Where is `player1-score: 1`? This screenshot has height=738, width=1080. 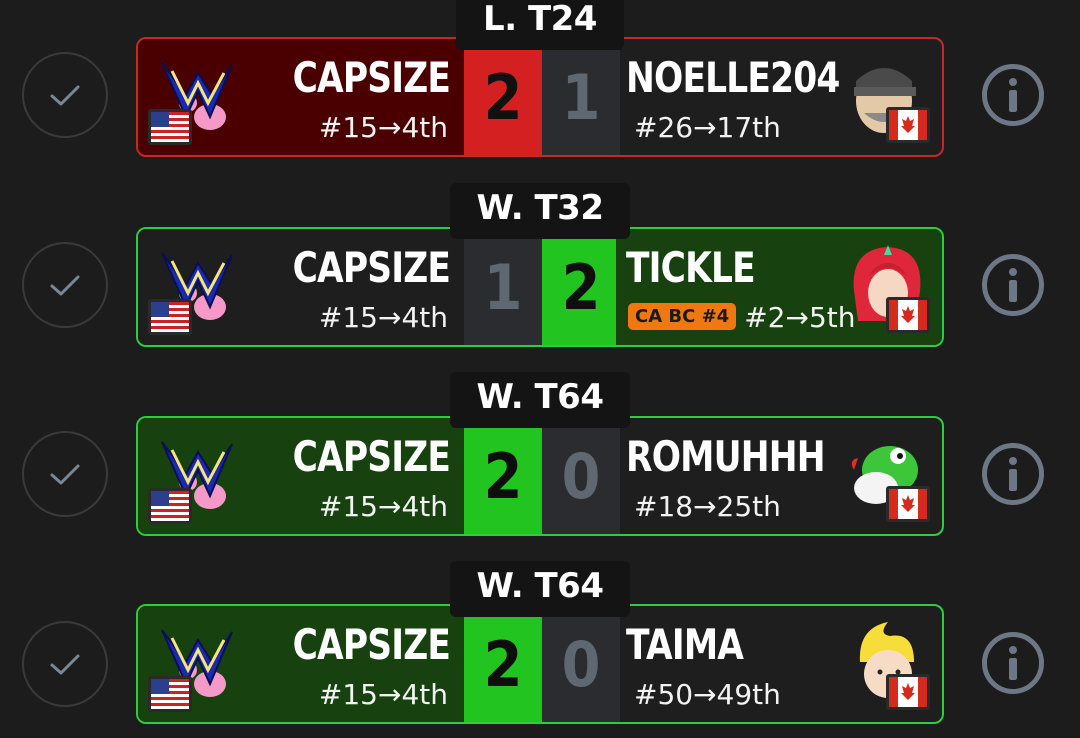 player1-score: 1 is located at coordinates (503, 287).